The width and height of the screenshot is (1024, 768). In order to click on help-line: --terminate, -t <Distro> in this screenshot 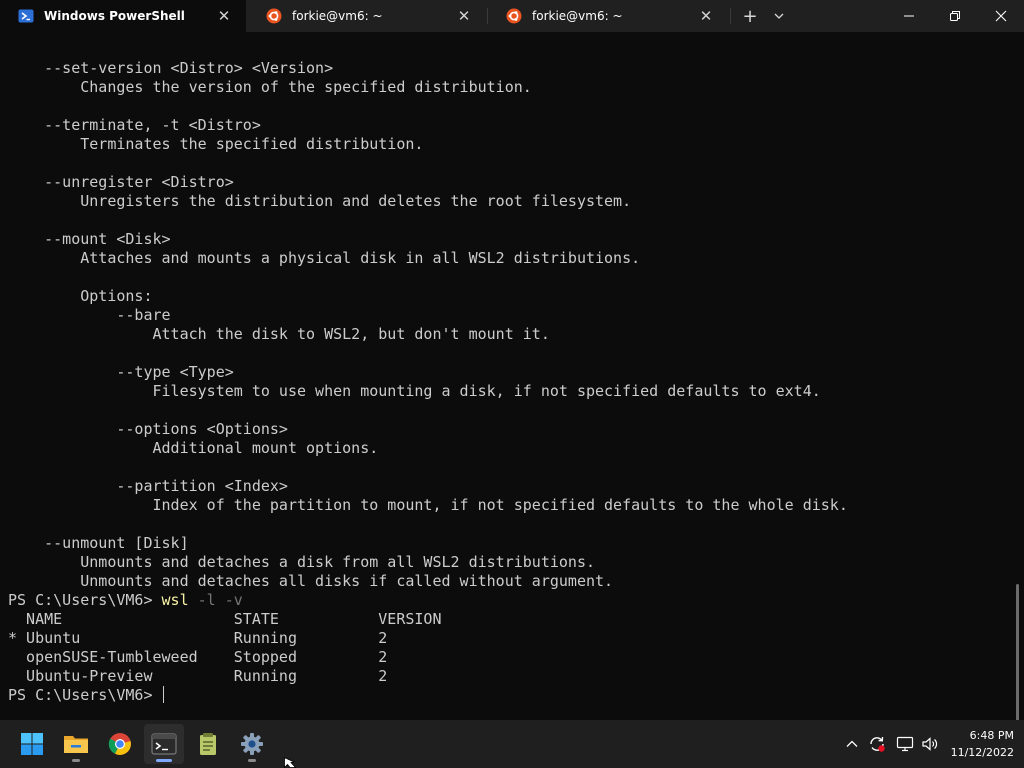, I will do `click(134, 125)`.